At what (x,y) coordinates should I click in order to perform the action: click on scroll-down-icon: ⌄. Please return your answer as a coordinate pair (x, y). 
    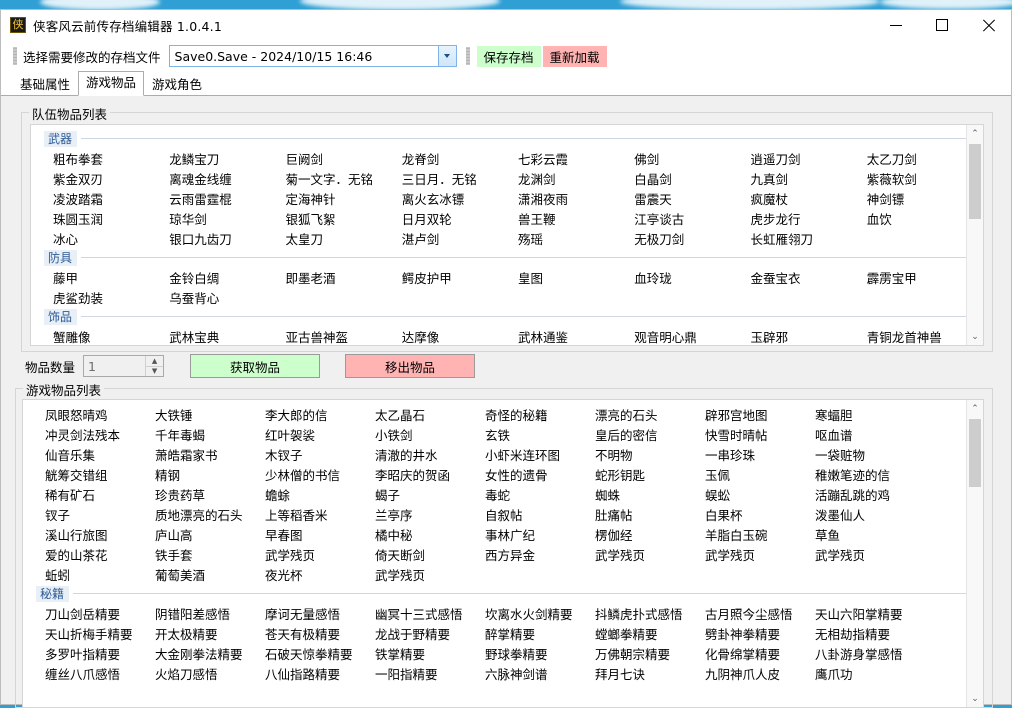
    Looking at the image, I should click on (975, 336).